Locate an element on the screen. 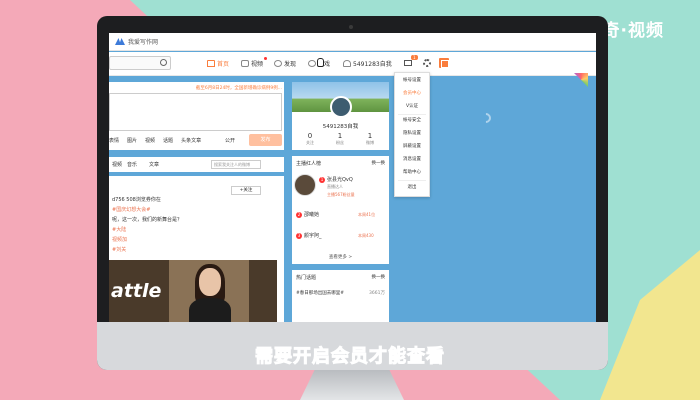 This screenshot has height=400, width=700. tool-video: 视频 is located at coordinates (150, 140).